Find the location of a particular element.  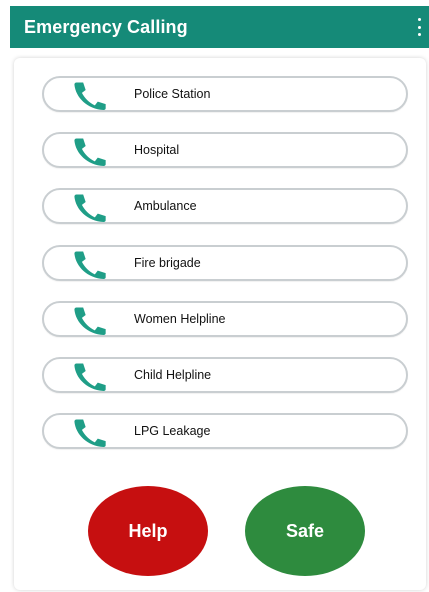

contact-item: Women Helpline is located at coordinates (225, 318).